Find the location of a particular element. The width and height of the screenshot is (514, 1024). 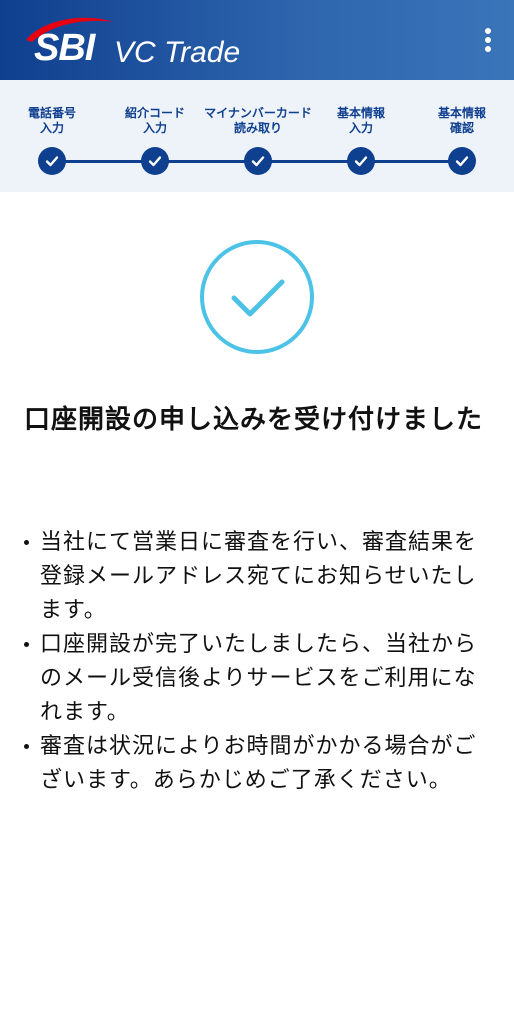

sbi-vc-trade-logo: SBI VC Trade is located at coordinates (142, 42).